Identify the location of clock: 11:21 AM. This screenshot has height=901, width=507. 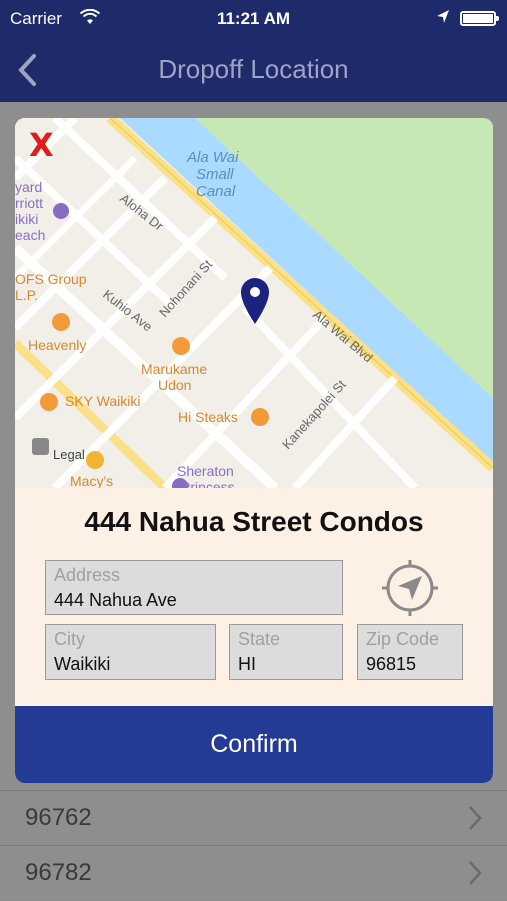
(253, 18).